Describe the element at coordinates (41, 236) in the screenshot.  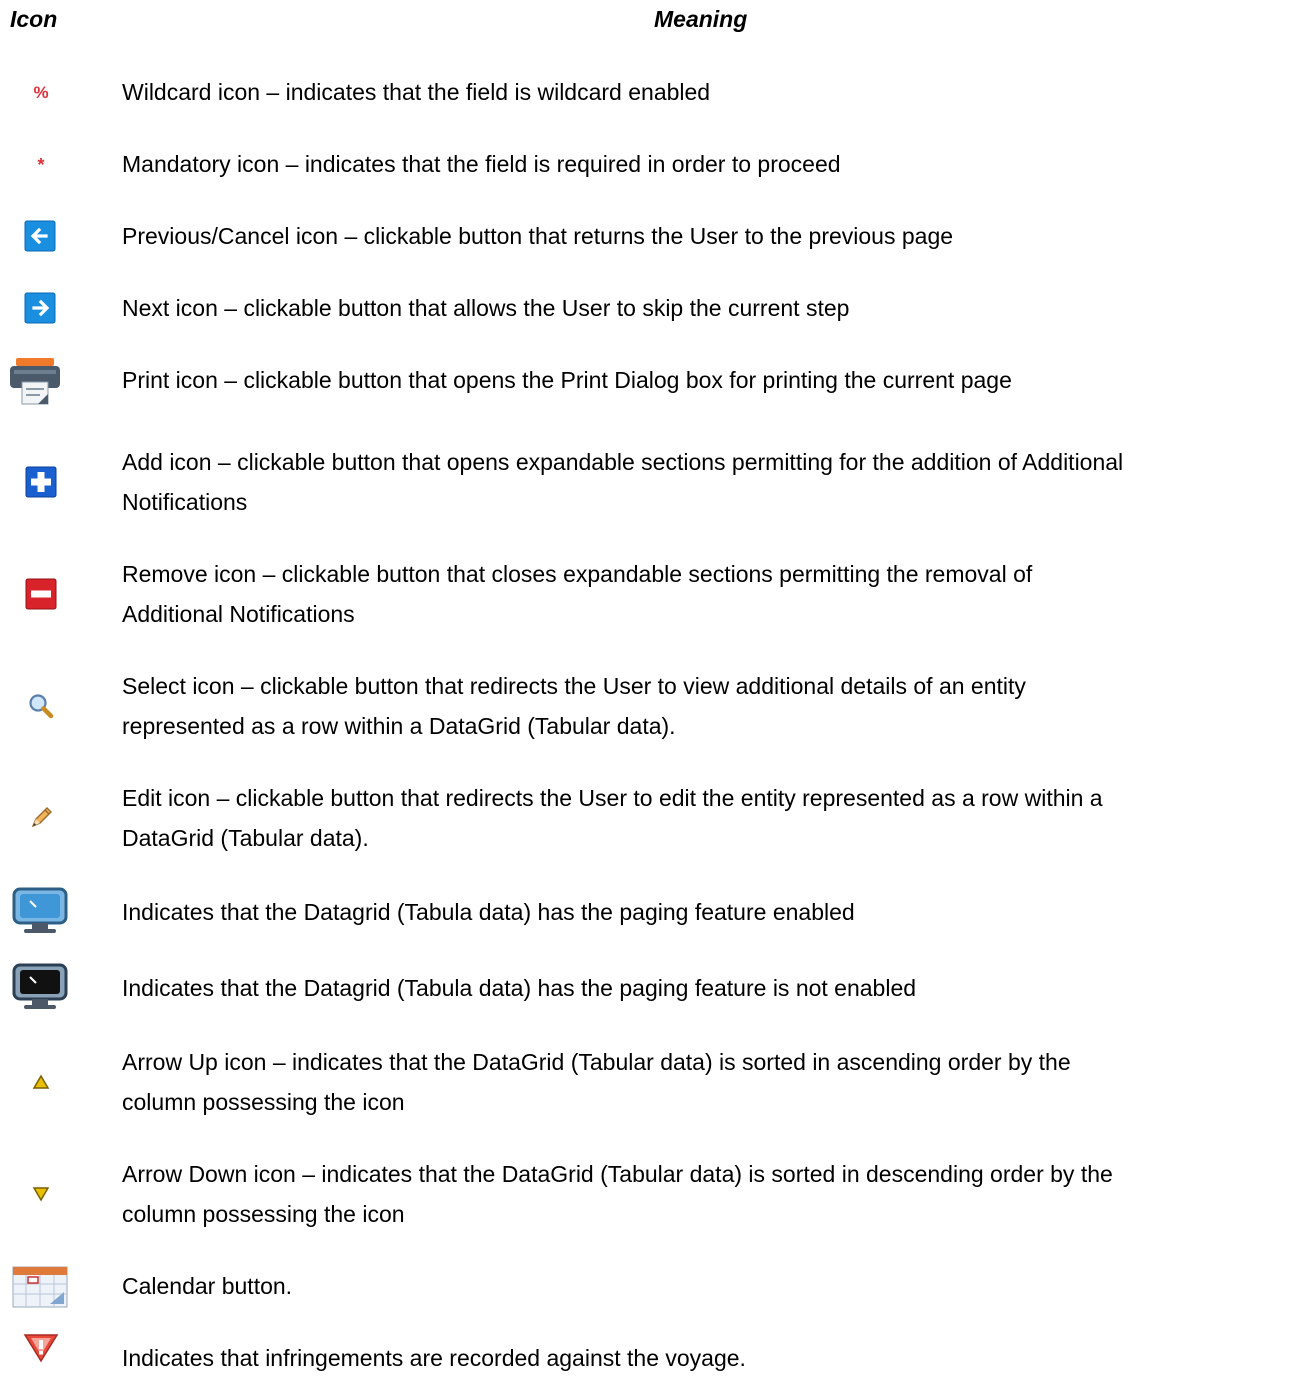
I see `previous-arrow-icon` at that location.